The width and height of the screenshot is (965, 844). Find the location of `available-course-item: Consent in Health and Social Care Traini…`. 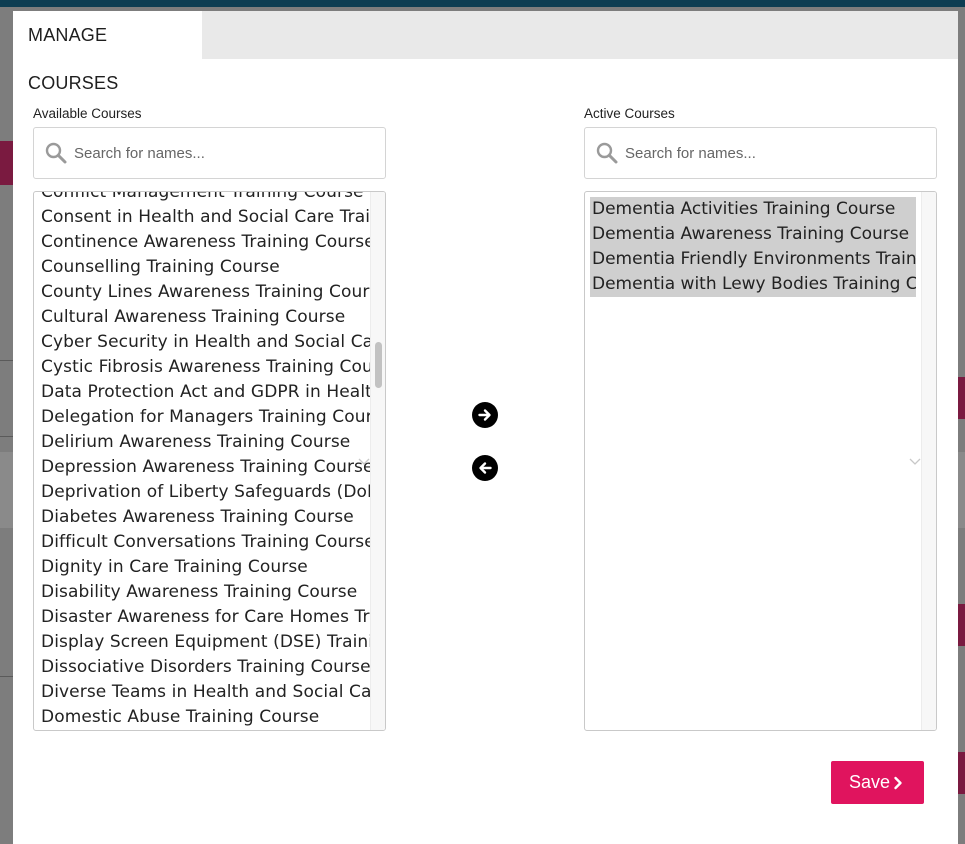

available-course-item: Consent in Health and Social Care Traini… is located at coordinates (206, 217).